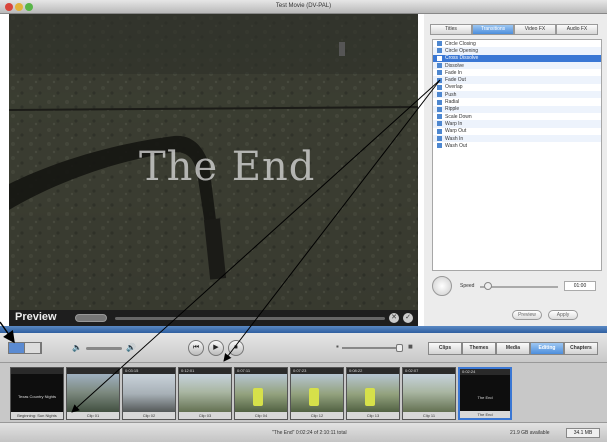 This screenshot has width=607, height=442. What do you see at coordinates (517, 145) in the screenshot?
I see `transition-item: Wash Out` at bounding box center [517, 145].